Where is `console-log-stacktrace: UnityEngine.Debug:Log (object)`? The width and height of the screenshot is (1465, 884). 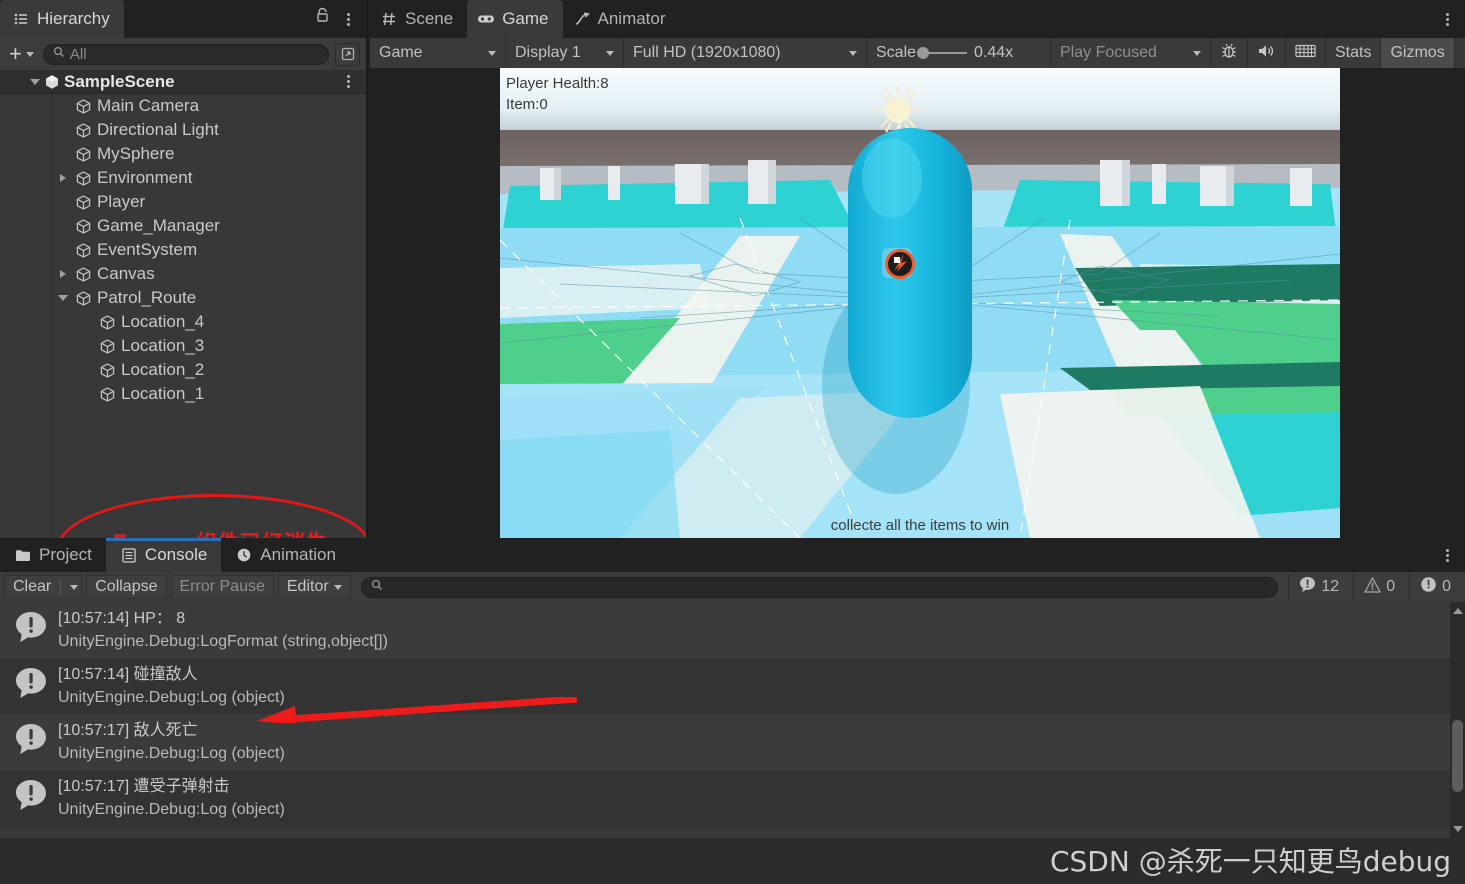
console-log-stacktrace: UnityEngine.Debug:Log (object) is located at coordinates (171, 753).